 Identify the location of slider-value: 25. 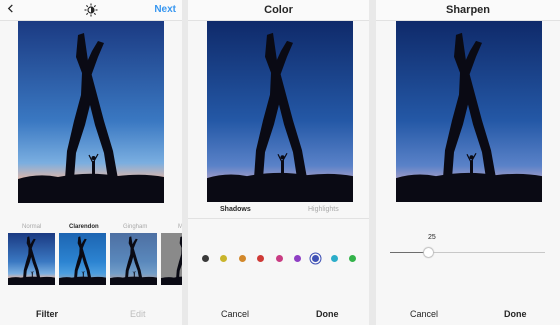
(432, 237).